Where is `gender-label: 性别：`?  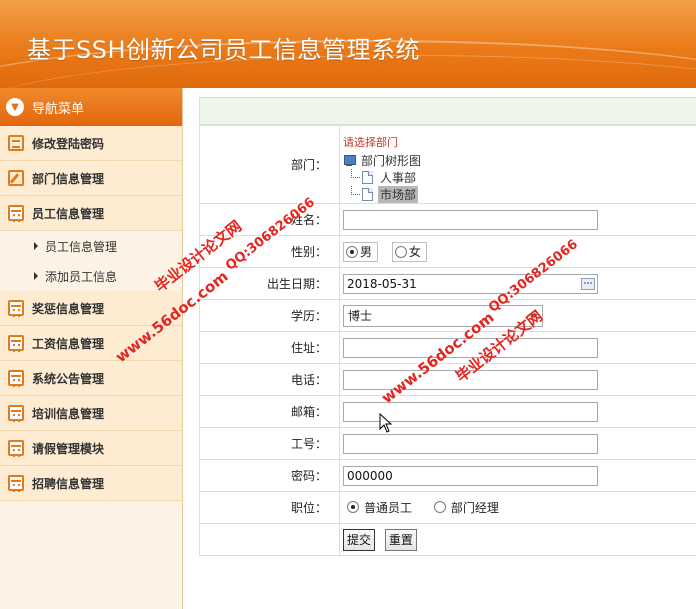
gender-label: 性别： is located at coordinates (269, 251).